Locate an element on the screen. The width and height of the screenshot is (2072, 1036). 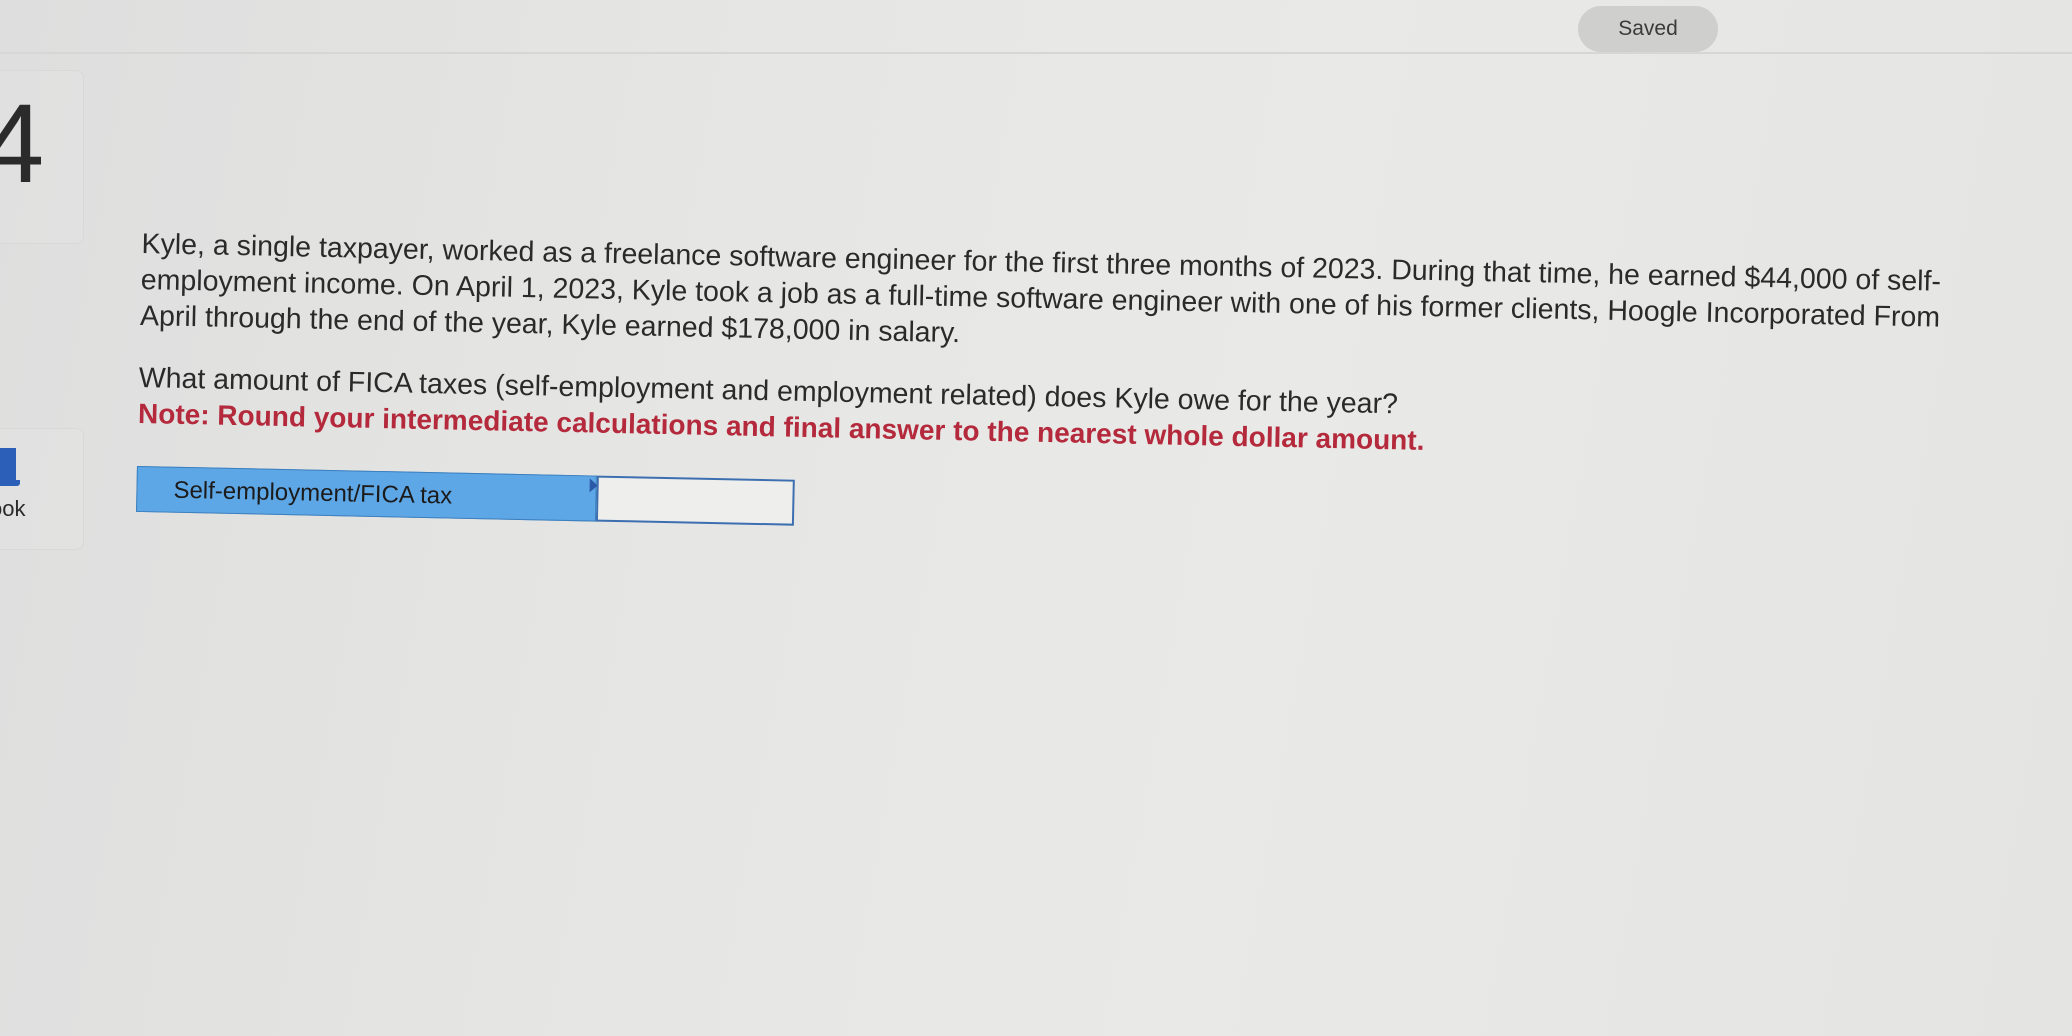
fica-tax-answer-input is located at coordinates (695, 500).